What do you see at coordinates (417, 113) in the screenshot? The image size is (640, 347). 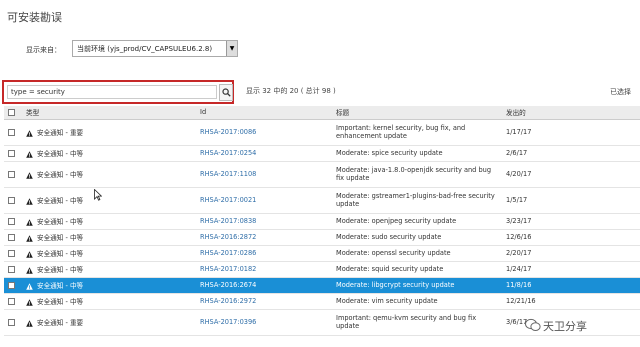 I see `column-header-title: 标题` at bounding box center [417, 113].